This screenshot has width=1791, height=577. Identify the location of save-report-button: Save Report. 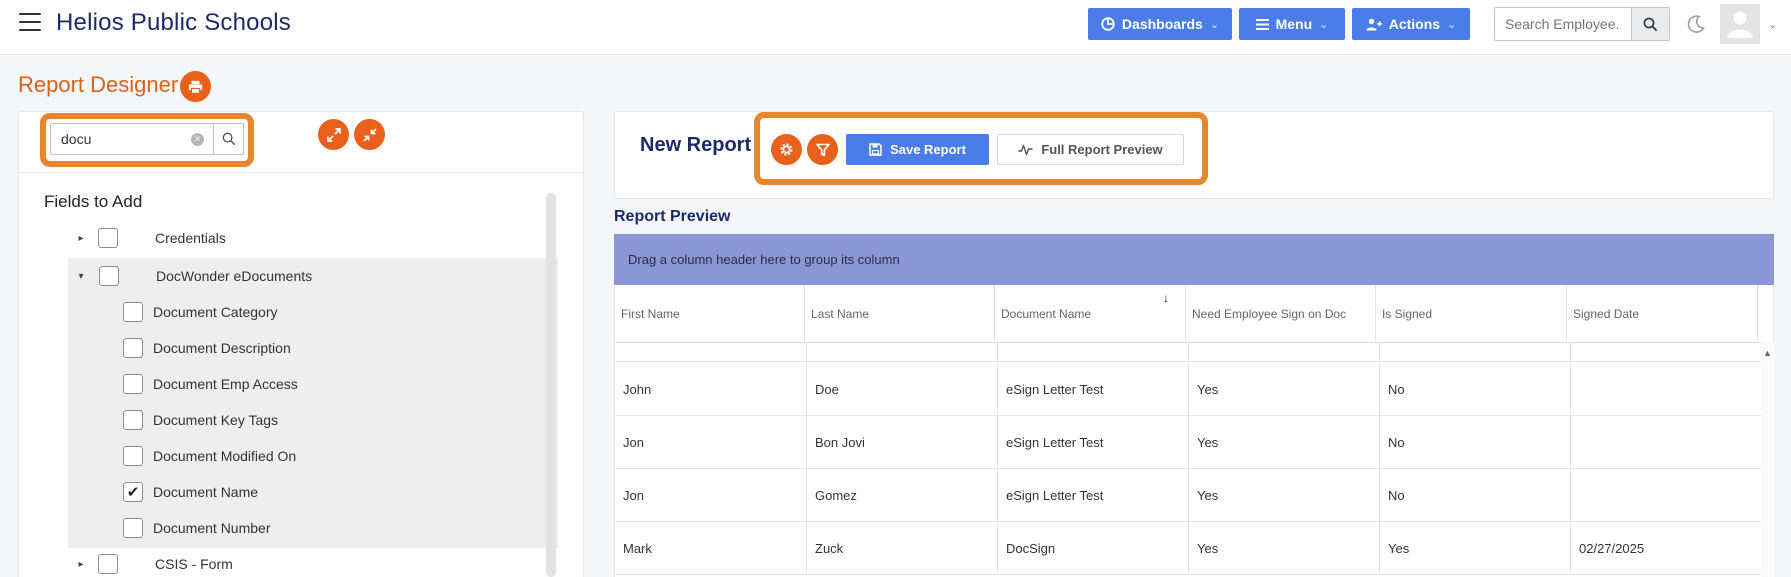
(917, 149).